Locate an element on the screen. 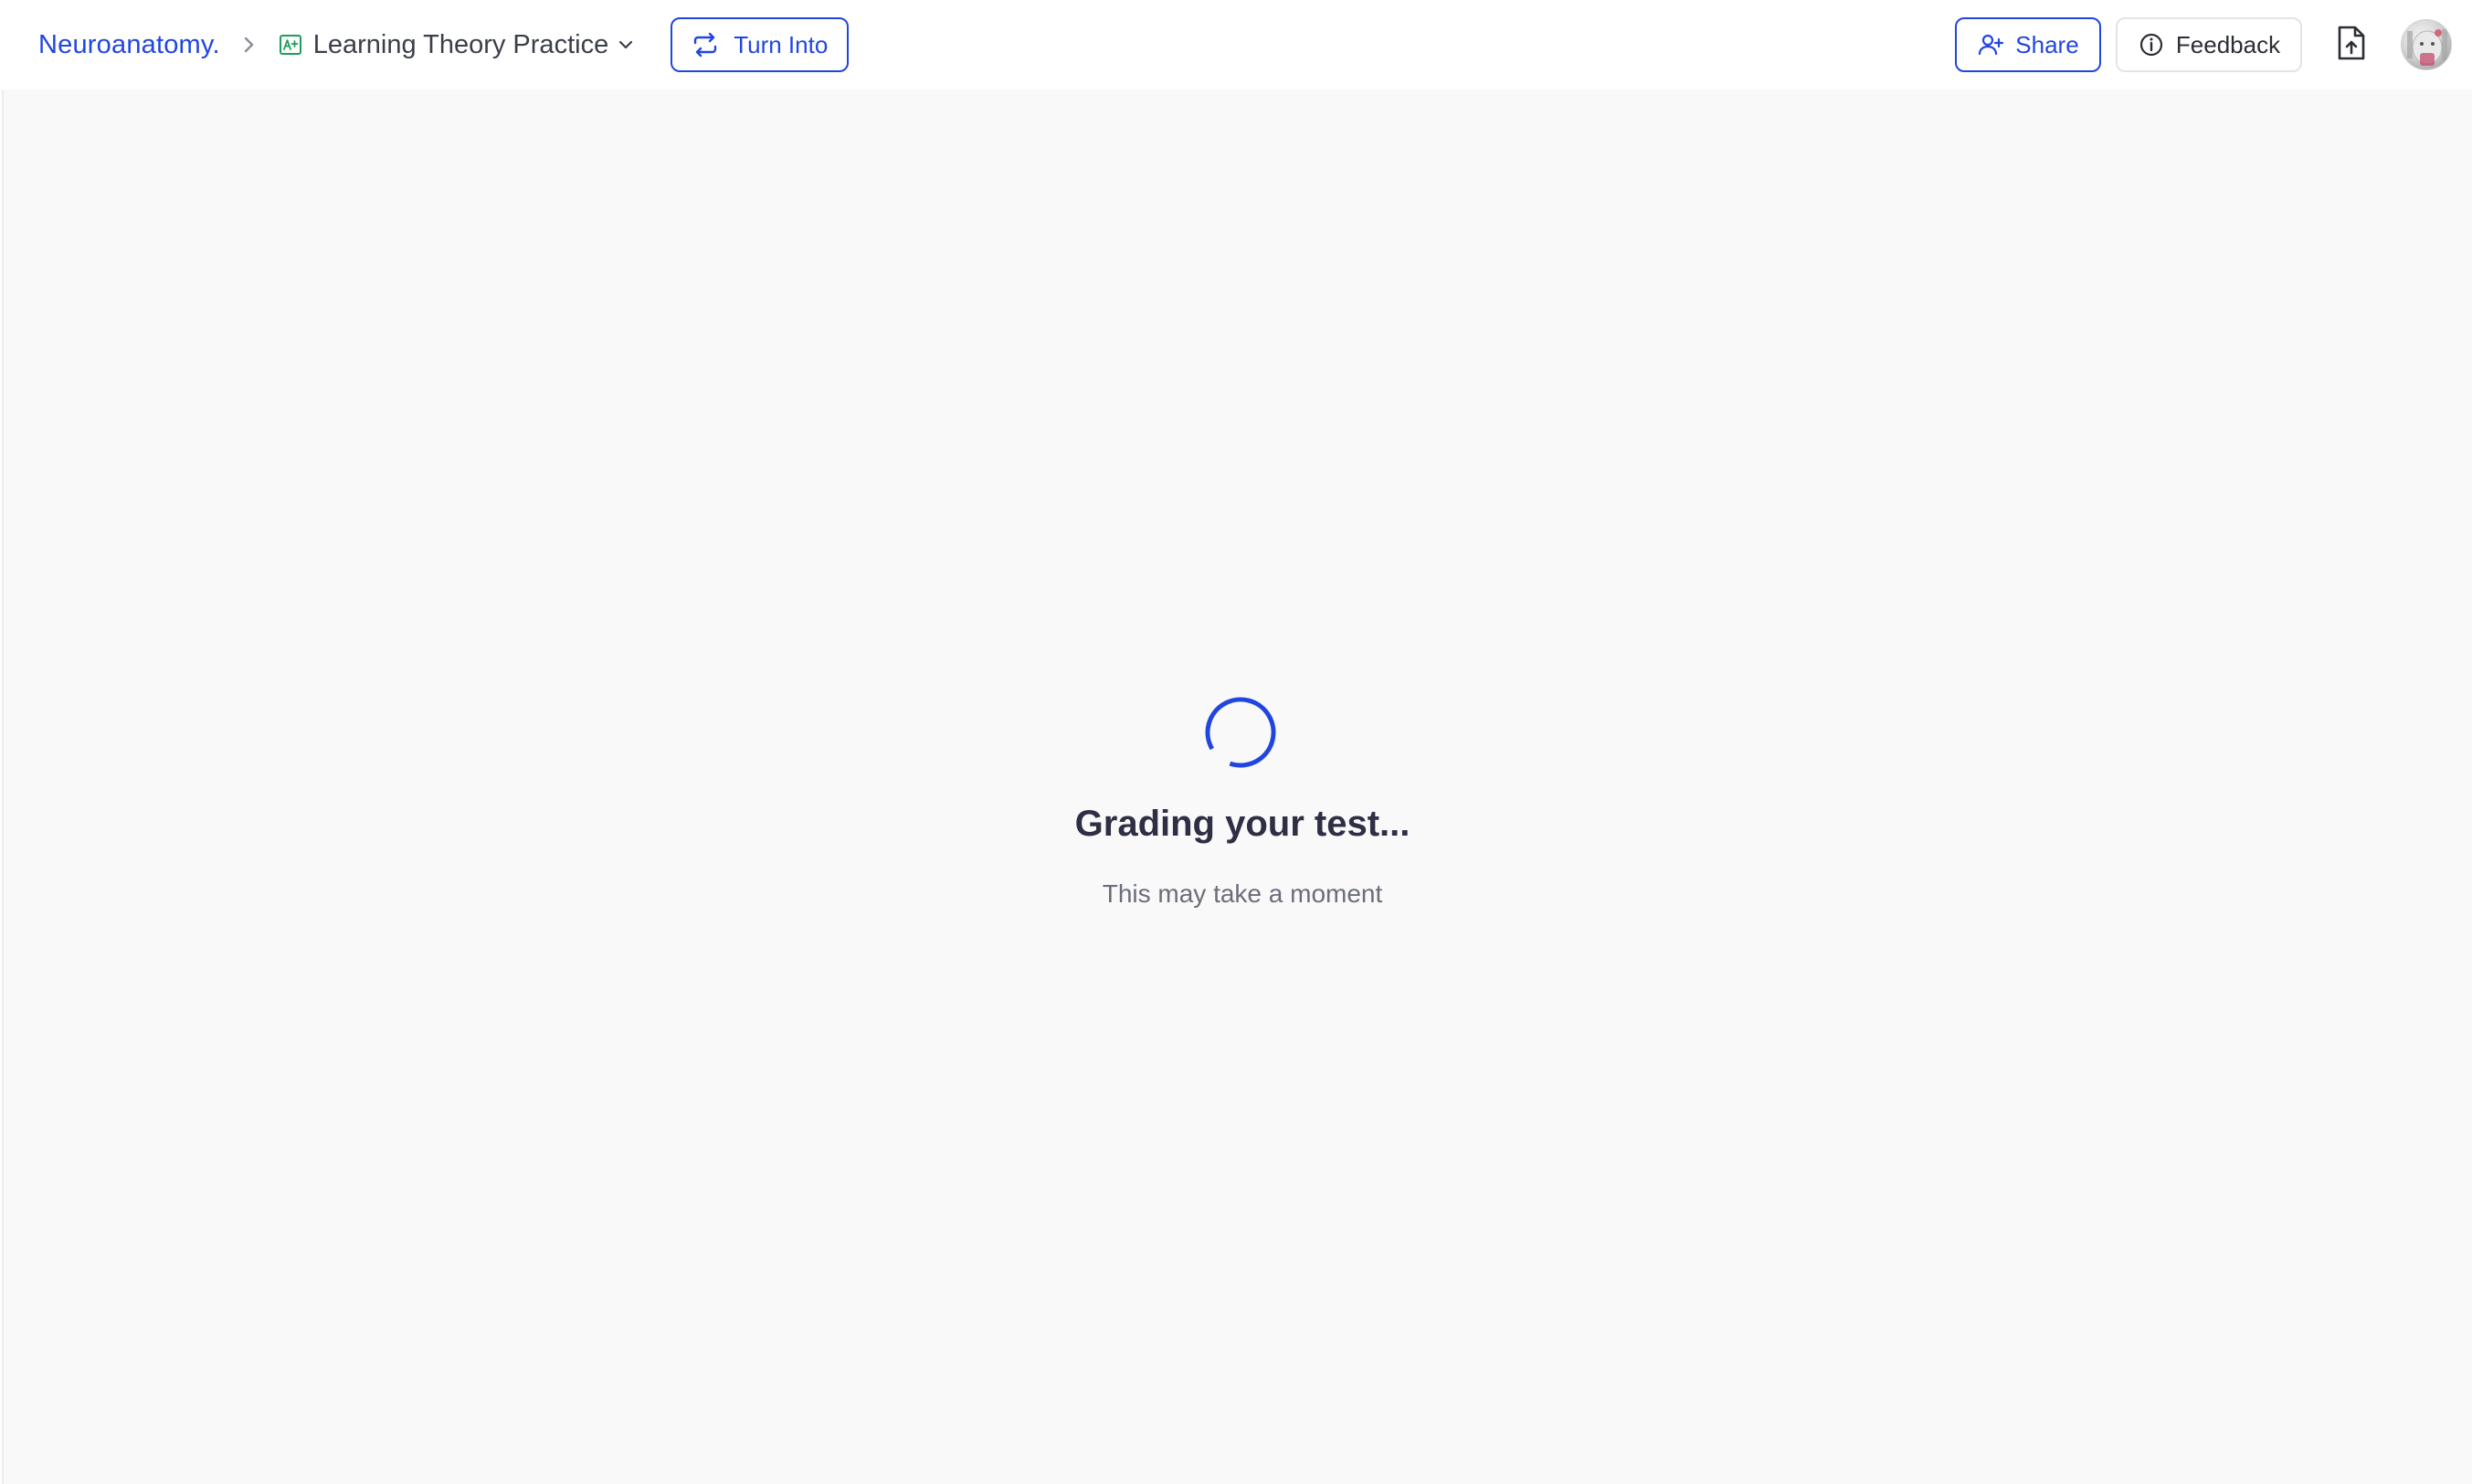 This screenshot has width=2472, height=1484. a-plus-grade-icon is located at coordinates (290, 45).